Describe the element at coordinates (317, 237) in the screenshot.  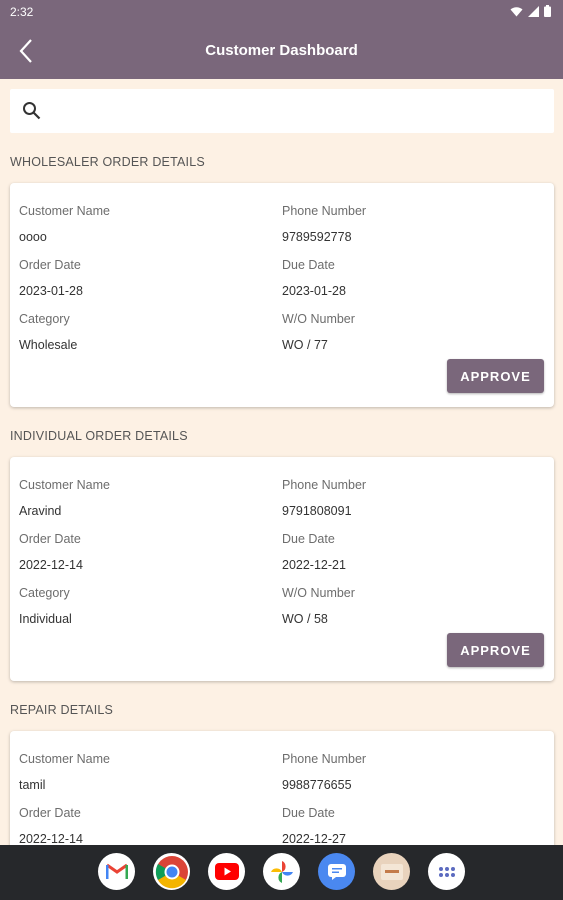
I see `phone-number-value: 9789592778` at that location.